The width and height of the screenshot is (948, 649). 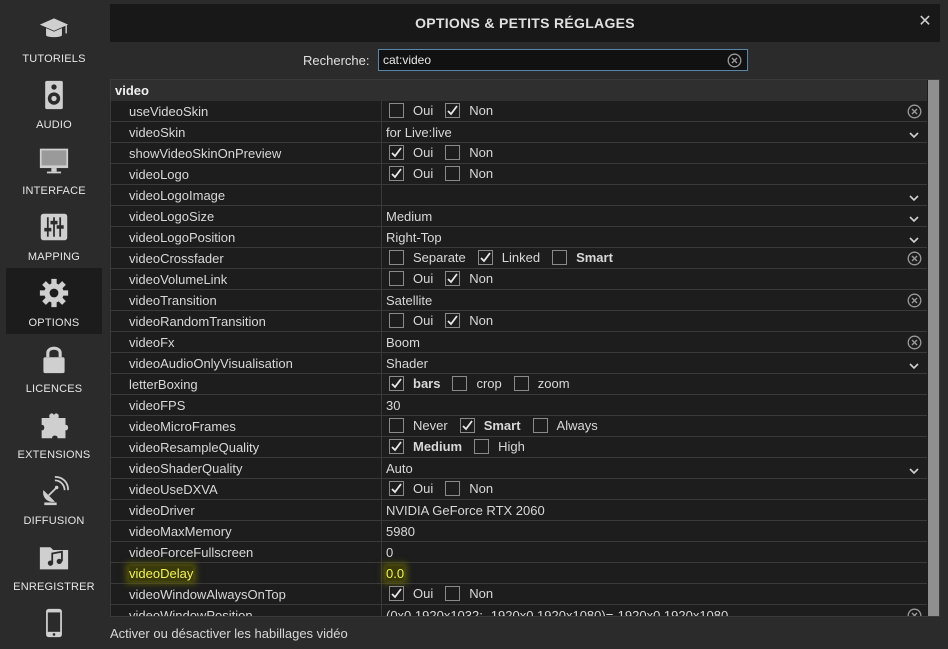 What do you see at coordinates (197, 321) in the screenshot?
I see `setting-name: videoRandomTransition` at bounding box center [197, 321].